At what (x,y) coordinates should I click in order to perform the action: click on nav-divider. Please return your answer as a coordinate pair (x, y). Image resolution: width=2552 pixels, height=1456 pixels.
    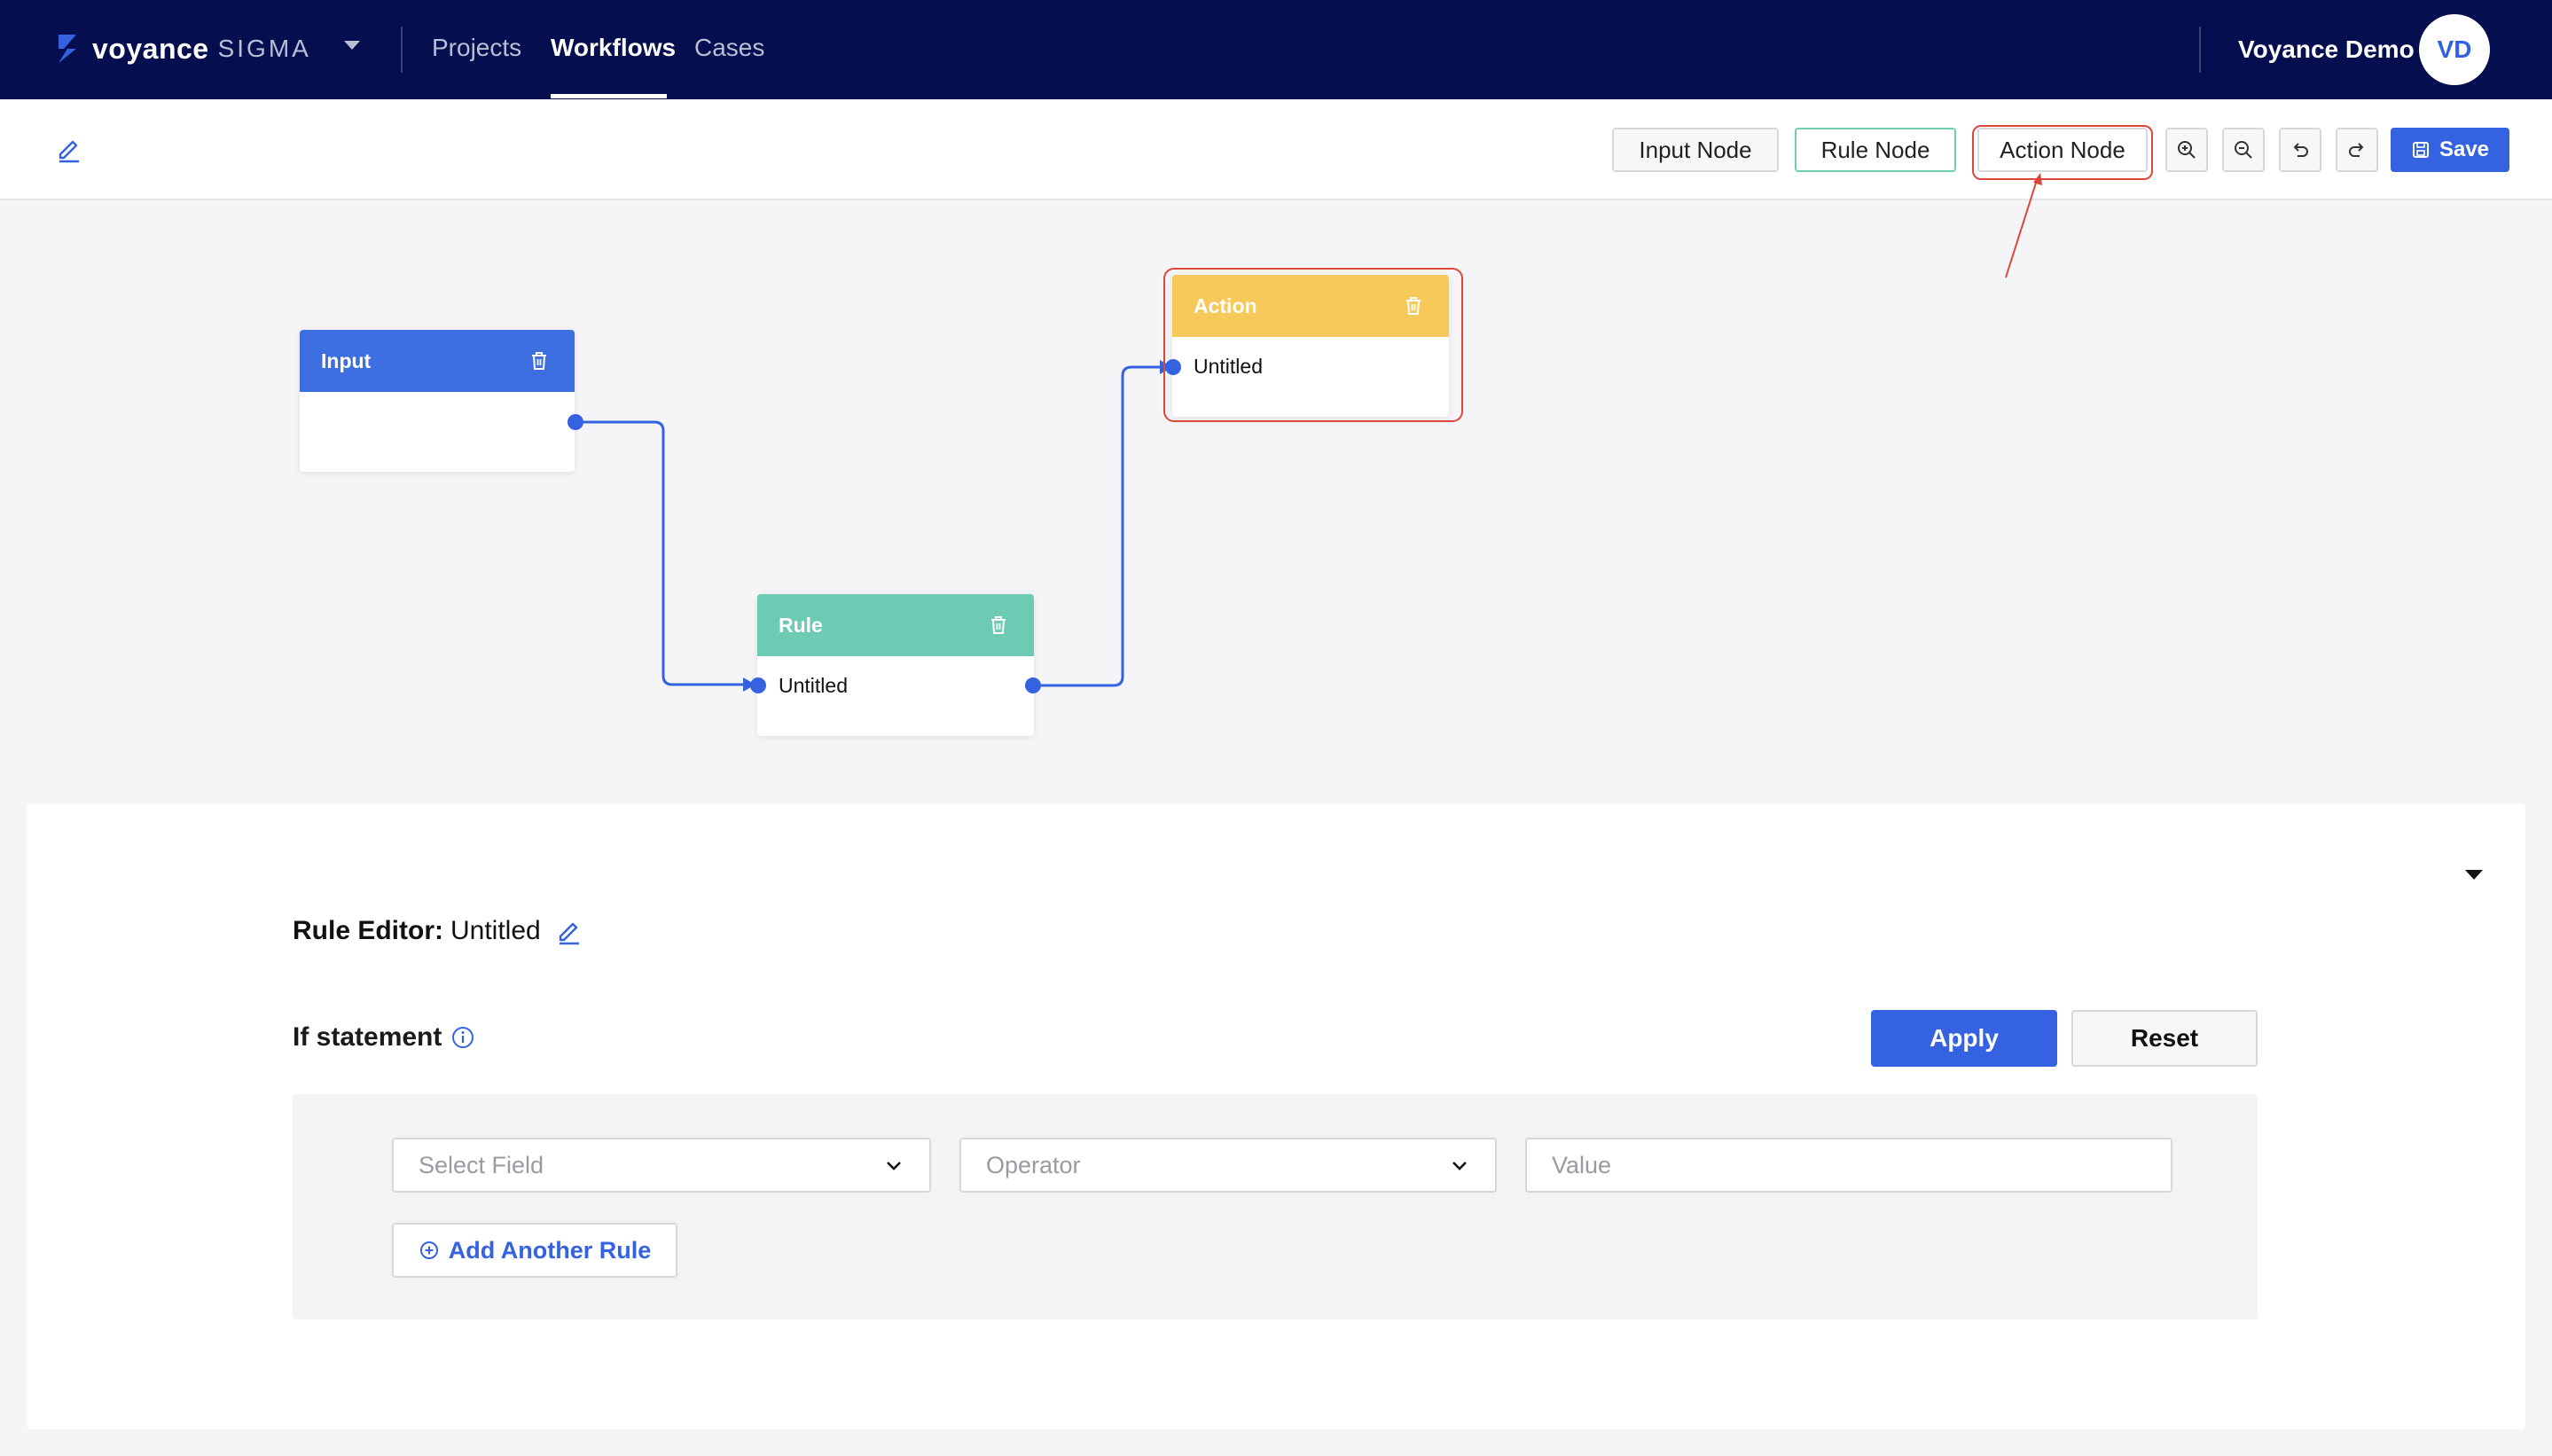
    Looking at the image, I should click on (402, 50).